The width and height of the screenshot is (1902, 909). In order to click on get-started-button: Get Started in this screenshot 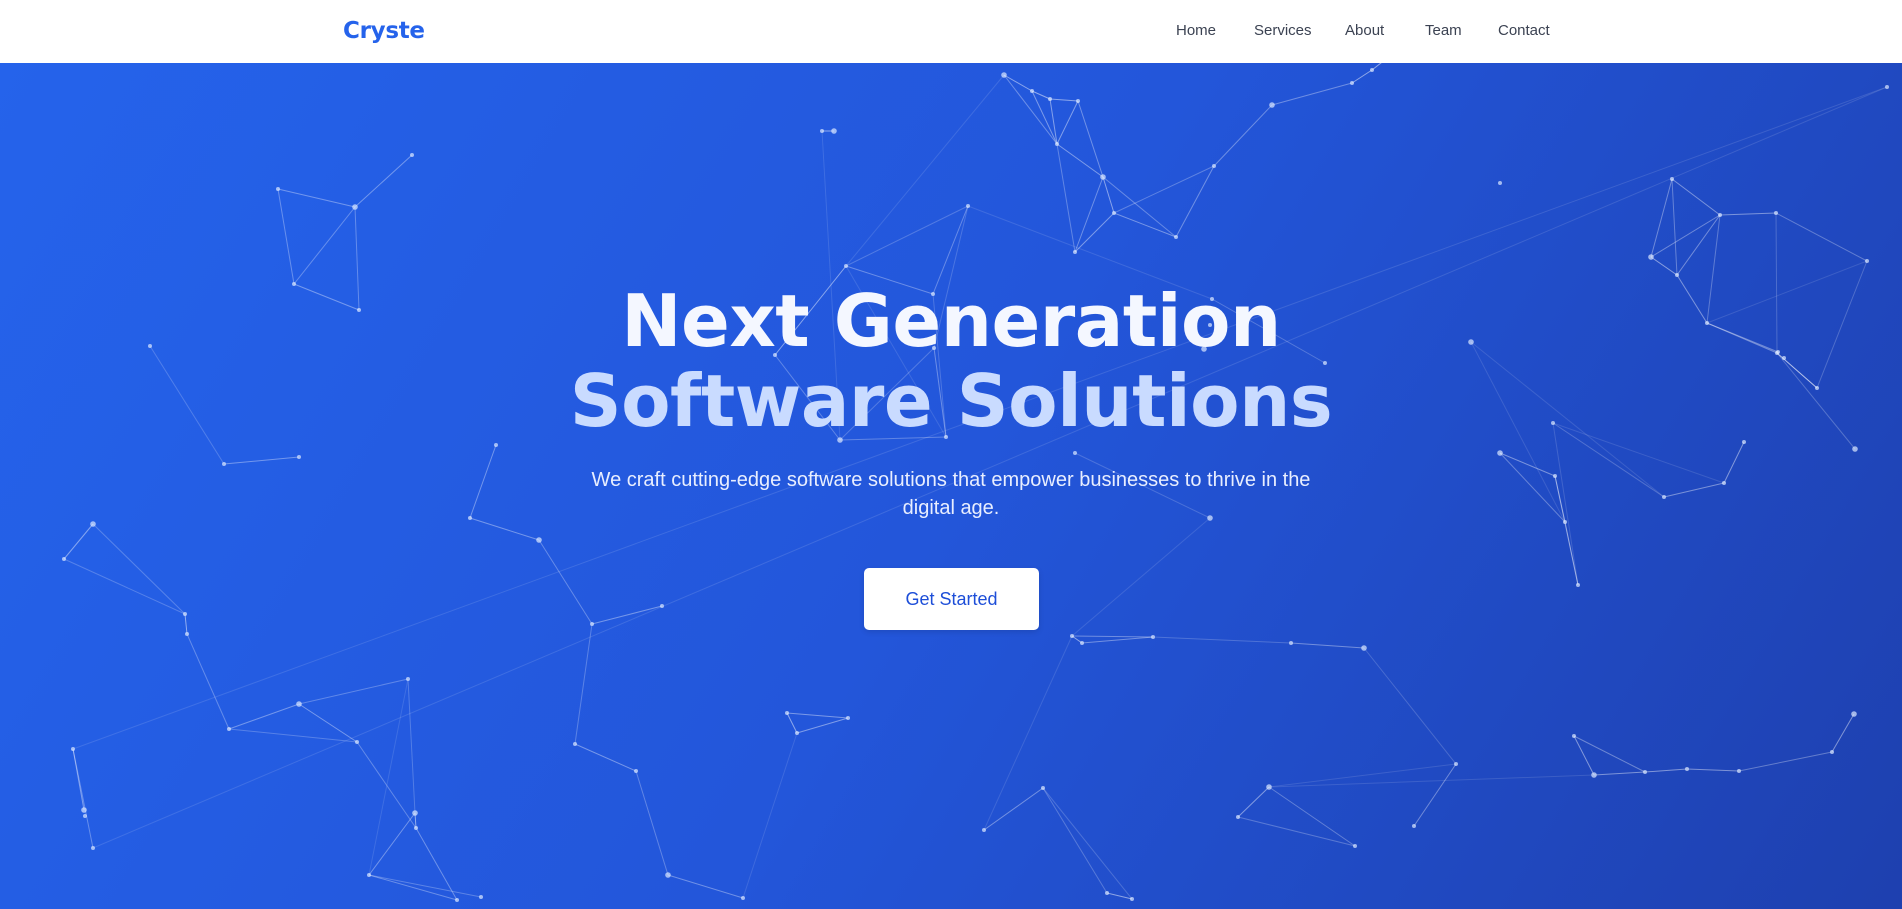, I will do `click(951, 599)`.